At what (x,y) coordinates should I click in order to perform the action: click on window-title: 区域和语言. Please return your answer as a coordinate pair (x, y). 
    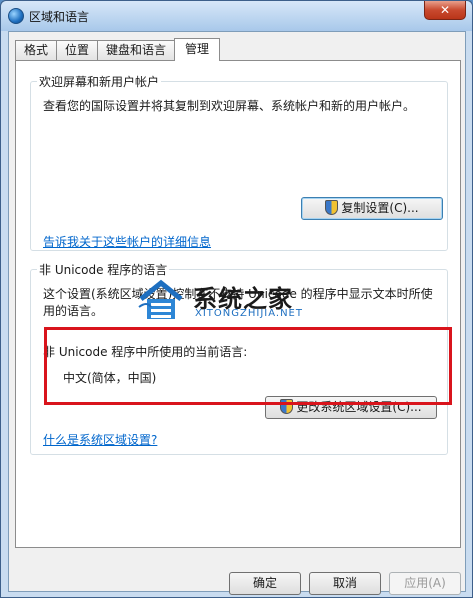
    Looking at the image, I should click on (59, 17).